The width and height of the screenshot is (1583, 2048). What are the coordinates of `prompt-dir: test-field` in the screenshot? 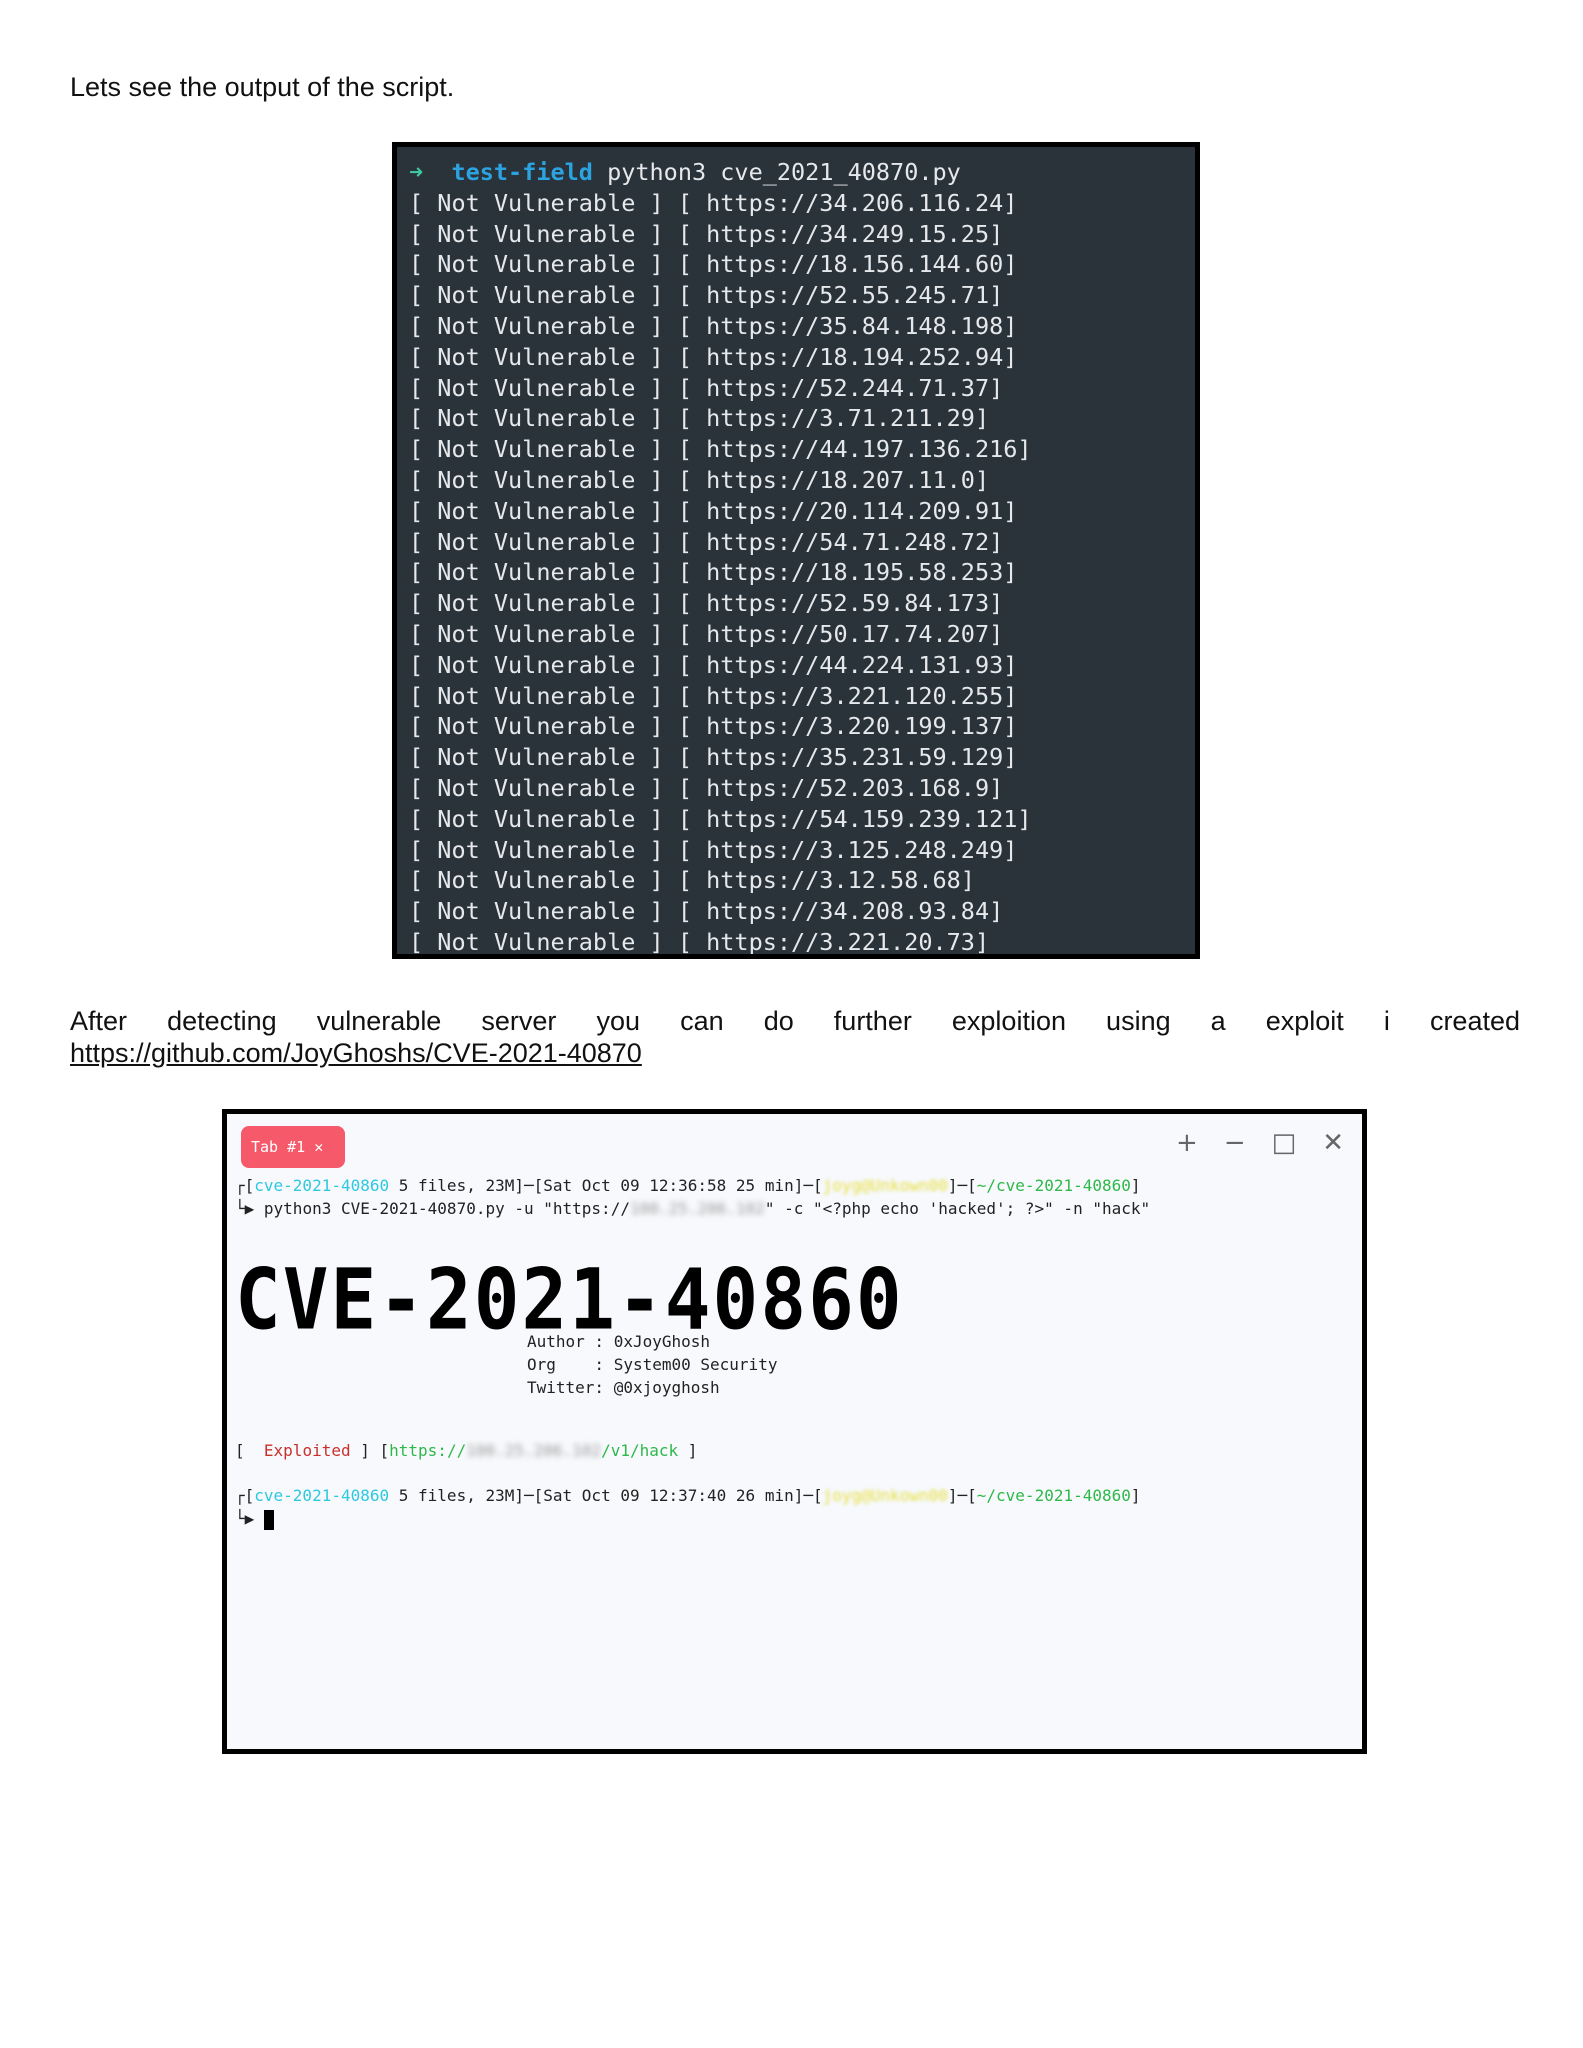 It's located at (522, 172).